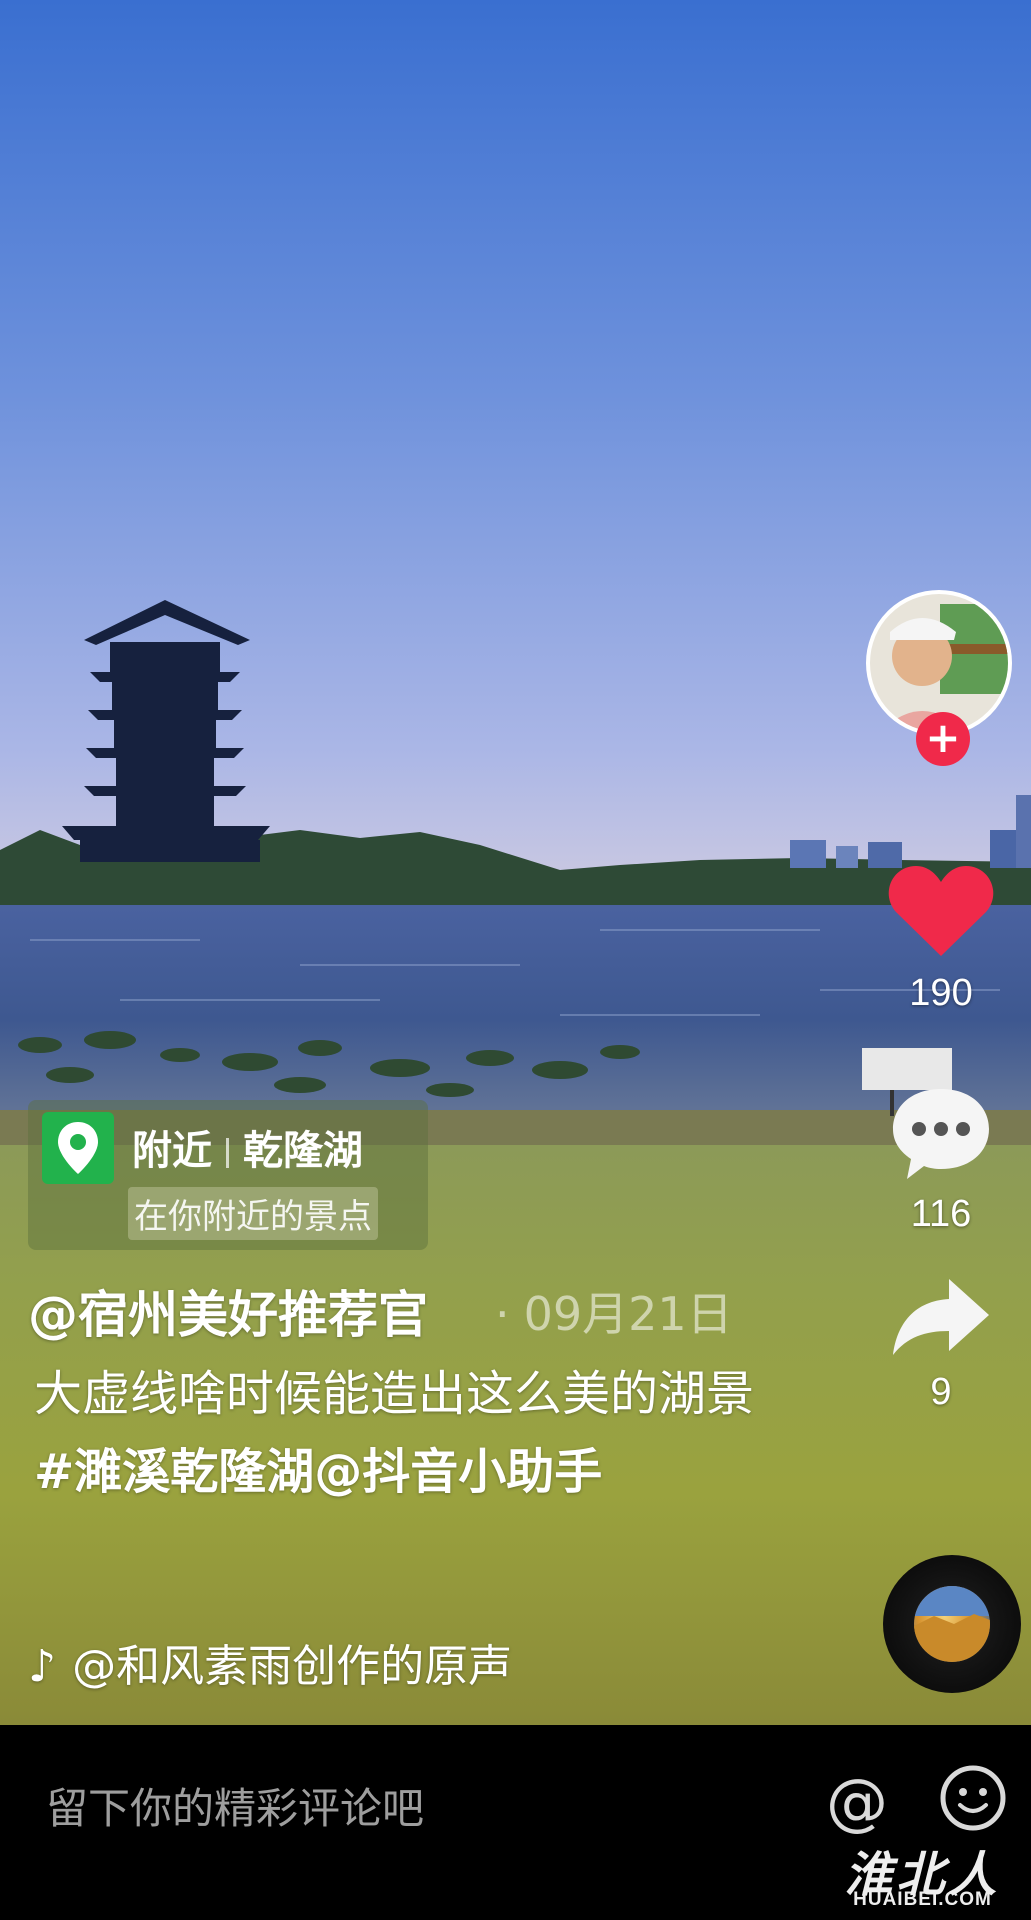 Image resolution: width=1031 pixels, height=1920 pixels. I want to click on emoji-icon, so click(973, 1798).